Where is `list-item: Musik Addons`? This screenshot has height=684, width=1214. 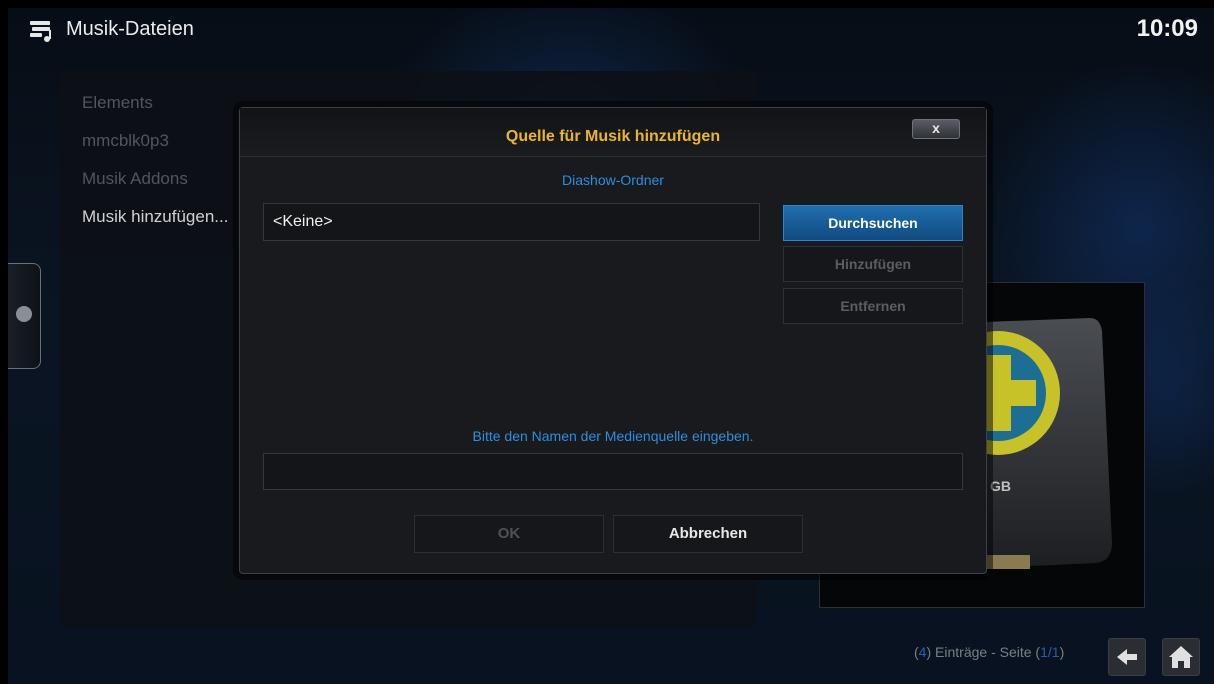 list-item: Musik Addons is located at coordinates (135, 179).